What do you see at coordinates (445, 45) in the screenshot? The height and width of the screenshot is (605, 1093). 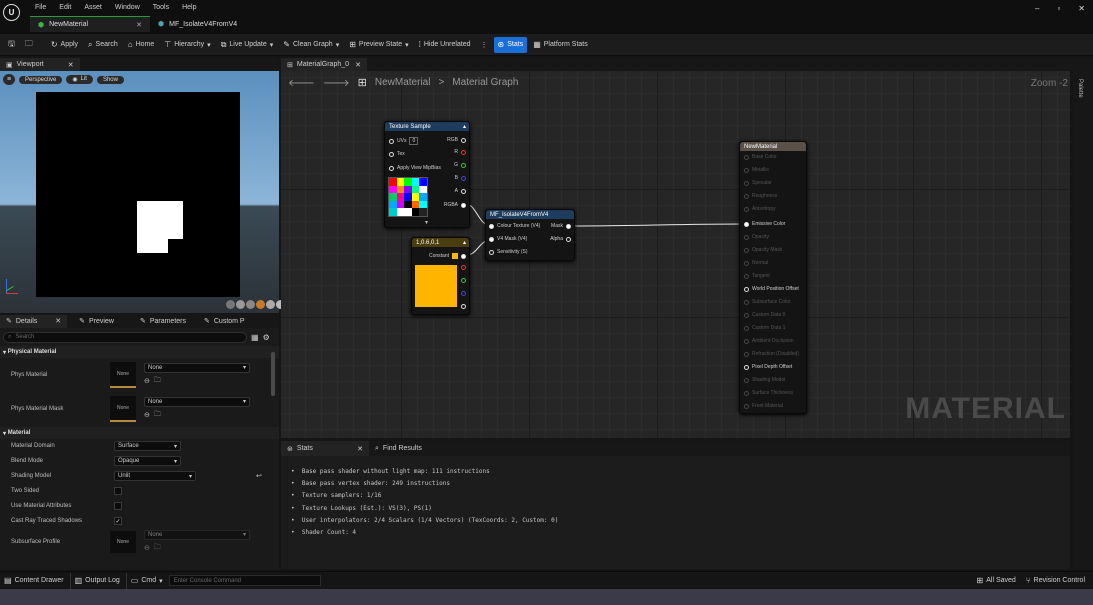 I see `hide-unrelated-button: ⁞ Hide Unrelated` at bounding box center [445, 45].